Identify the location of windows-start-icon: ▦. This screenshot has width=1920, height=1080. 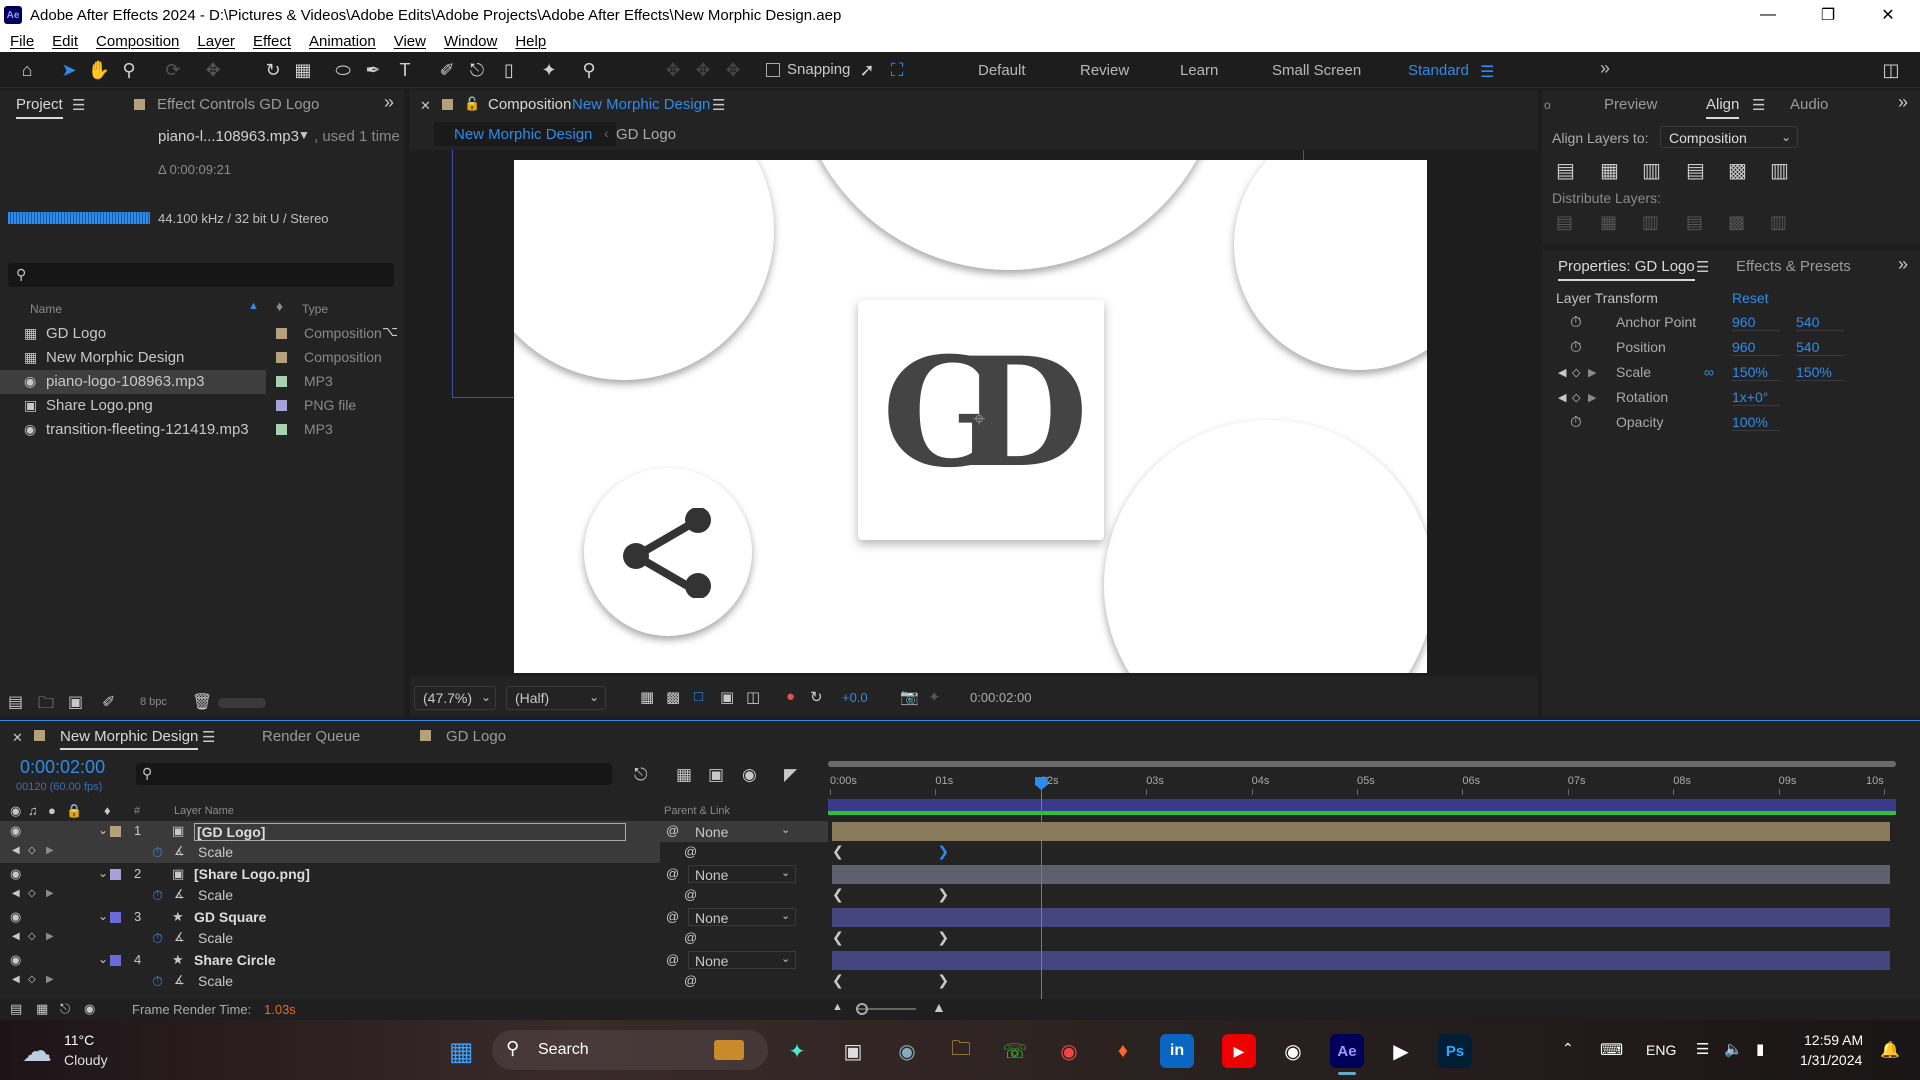
(461, 1051).